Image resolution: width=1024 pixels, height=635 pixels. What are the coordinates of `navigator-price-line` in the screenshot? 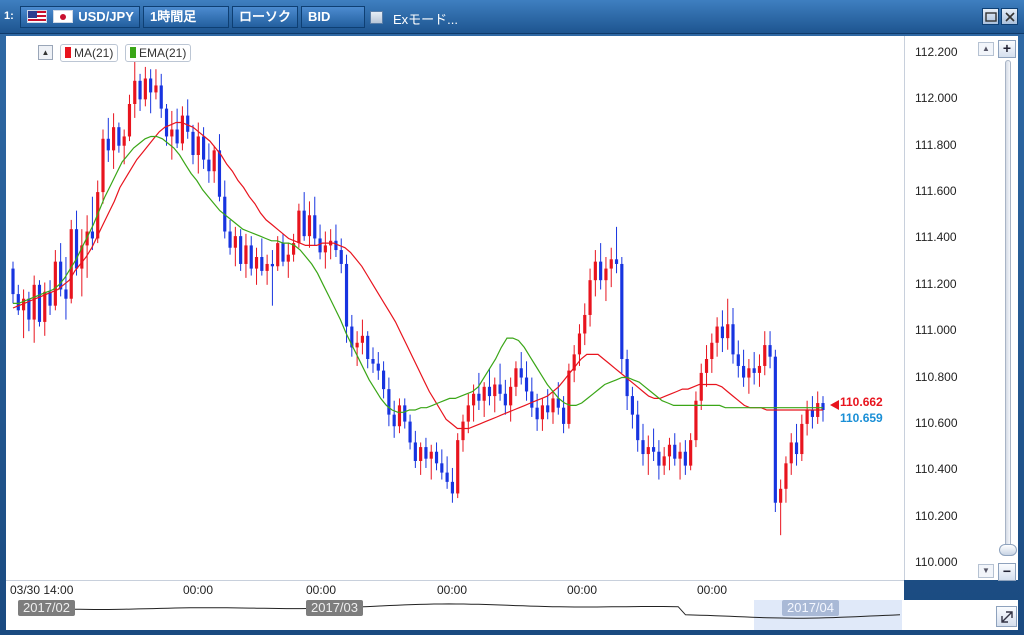 It's located at (460, 611).